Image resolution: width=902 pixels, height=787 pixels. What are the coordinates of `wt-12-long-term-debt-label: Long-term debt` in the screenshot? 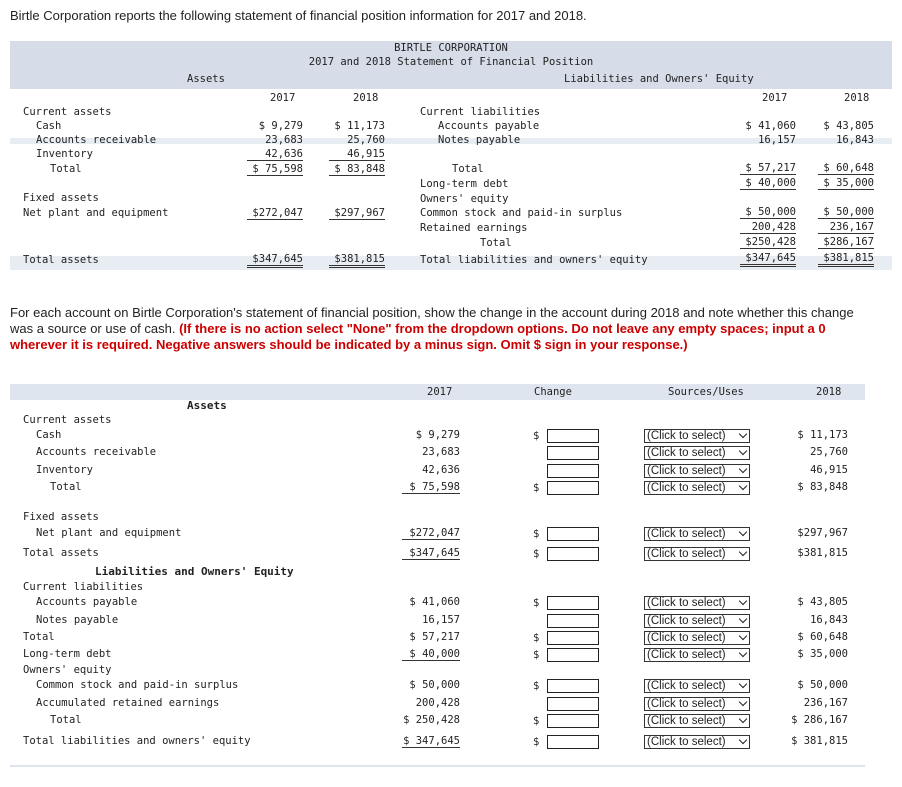 It's located at (67, 654).